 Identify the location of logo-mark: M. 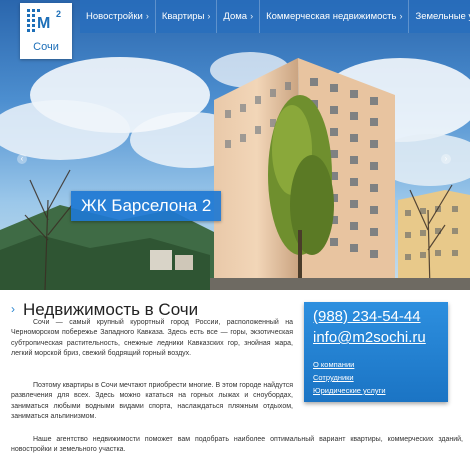
(44, 23).